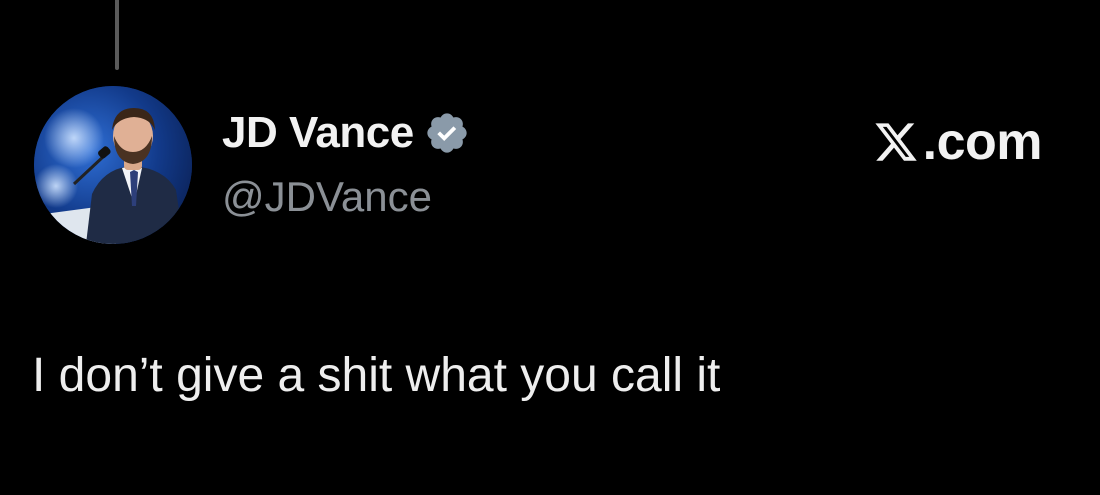 The height and width of the screenshot is (495, 1100). I want to click on author-display-name: JD Vance, so click(318, 133).